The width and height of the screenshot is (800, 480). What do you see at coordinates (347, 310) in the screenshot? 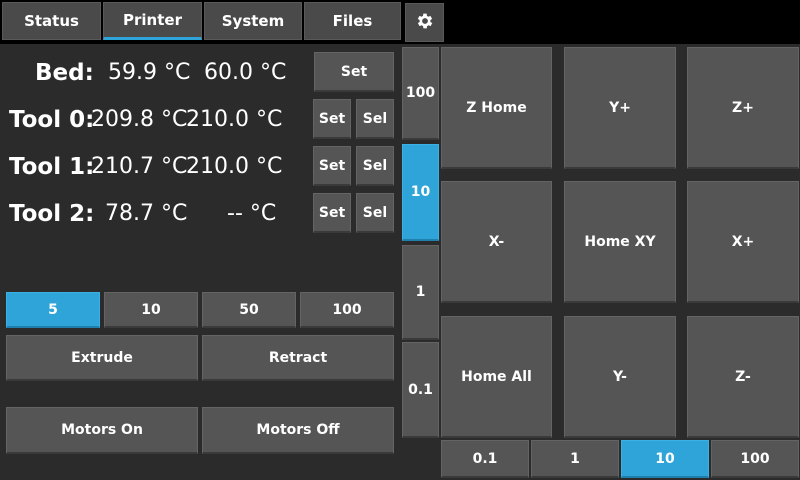
I see `extrude-amount-100: 100` at bounding box center [347, 310].